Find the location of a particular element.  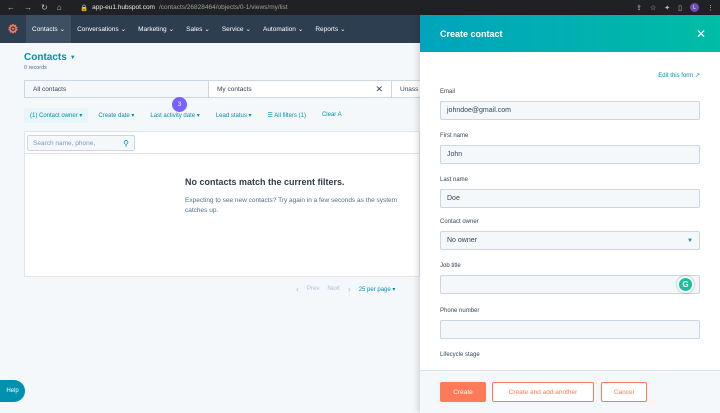

chevron-right-icon: › is located at coordinates (349, 289).